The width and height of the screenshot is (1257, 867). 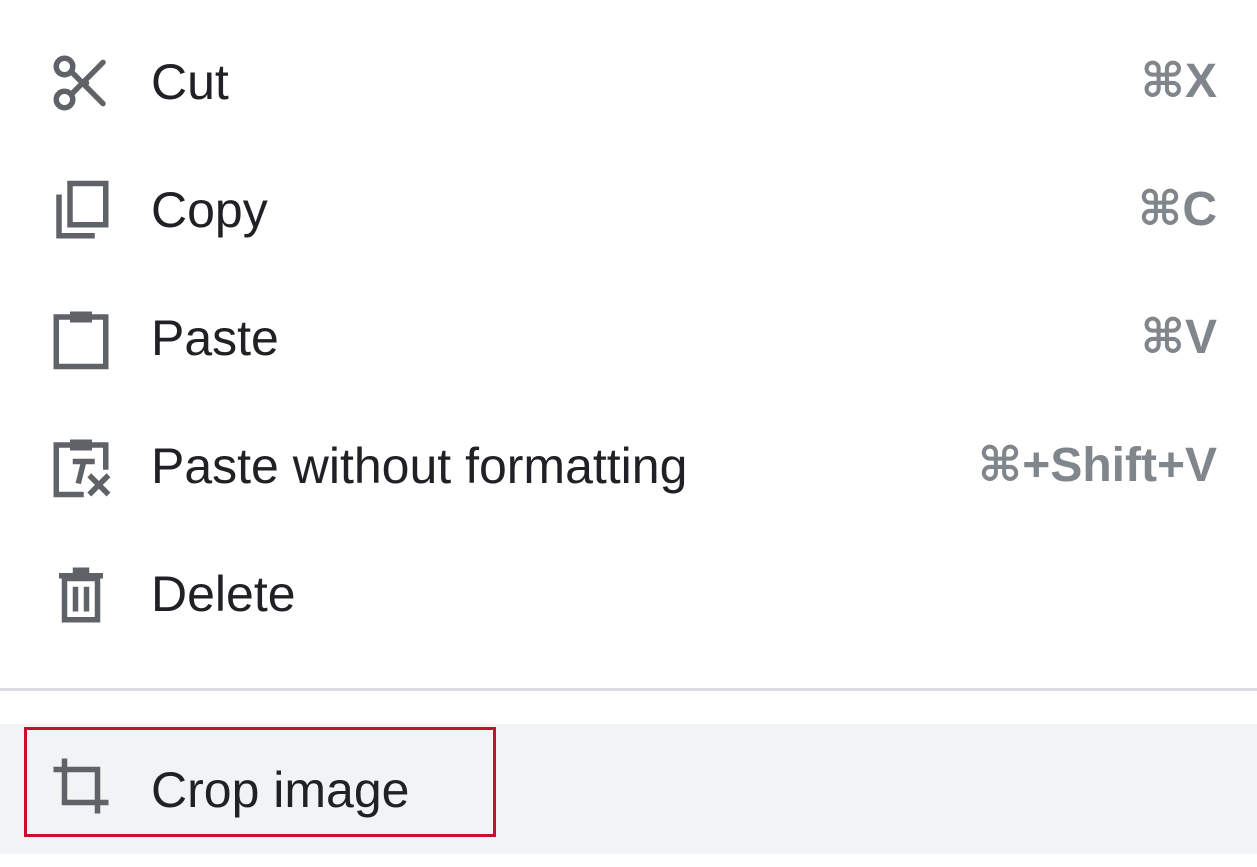 What do you see at coordinates (190, 82) in the screenshot?
I see `menu-item-label: Cut` at bounding box center [190, 82].